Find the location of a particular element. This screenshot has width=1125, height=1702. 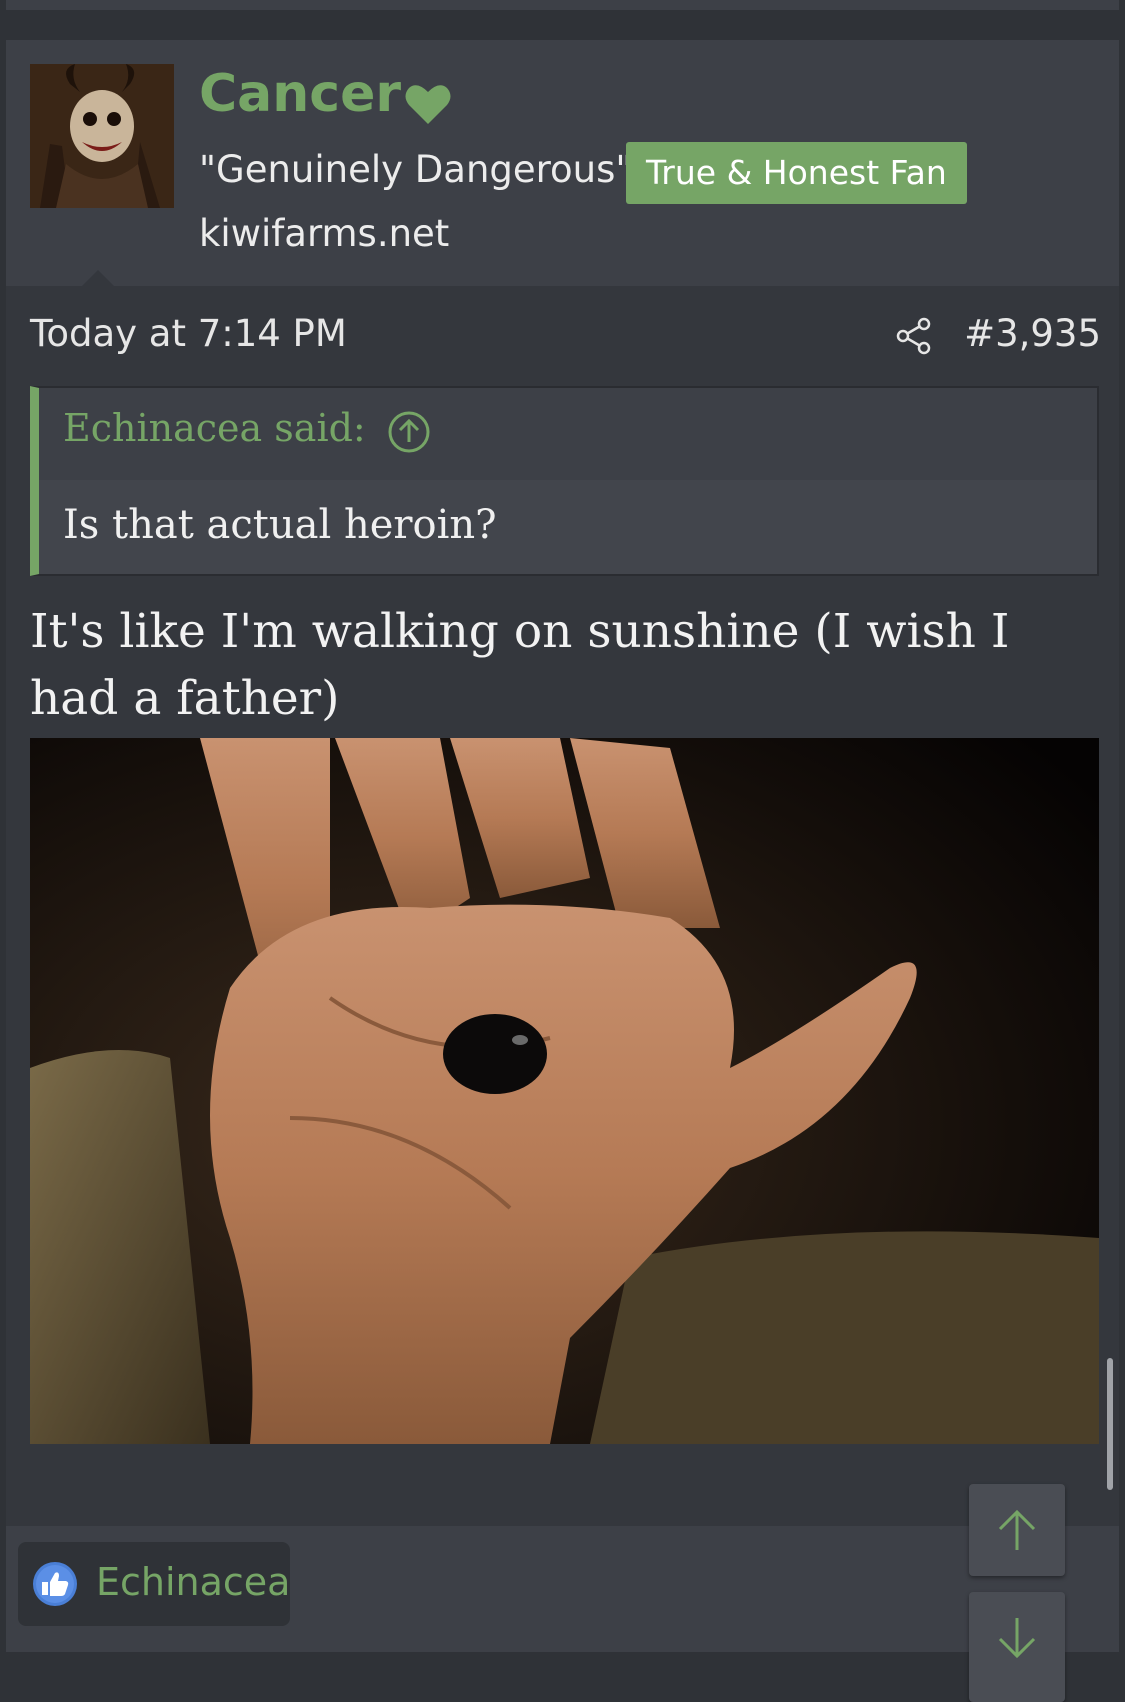

like-icon is located at coordinates (55, 1584).